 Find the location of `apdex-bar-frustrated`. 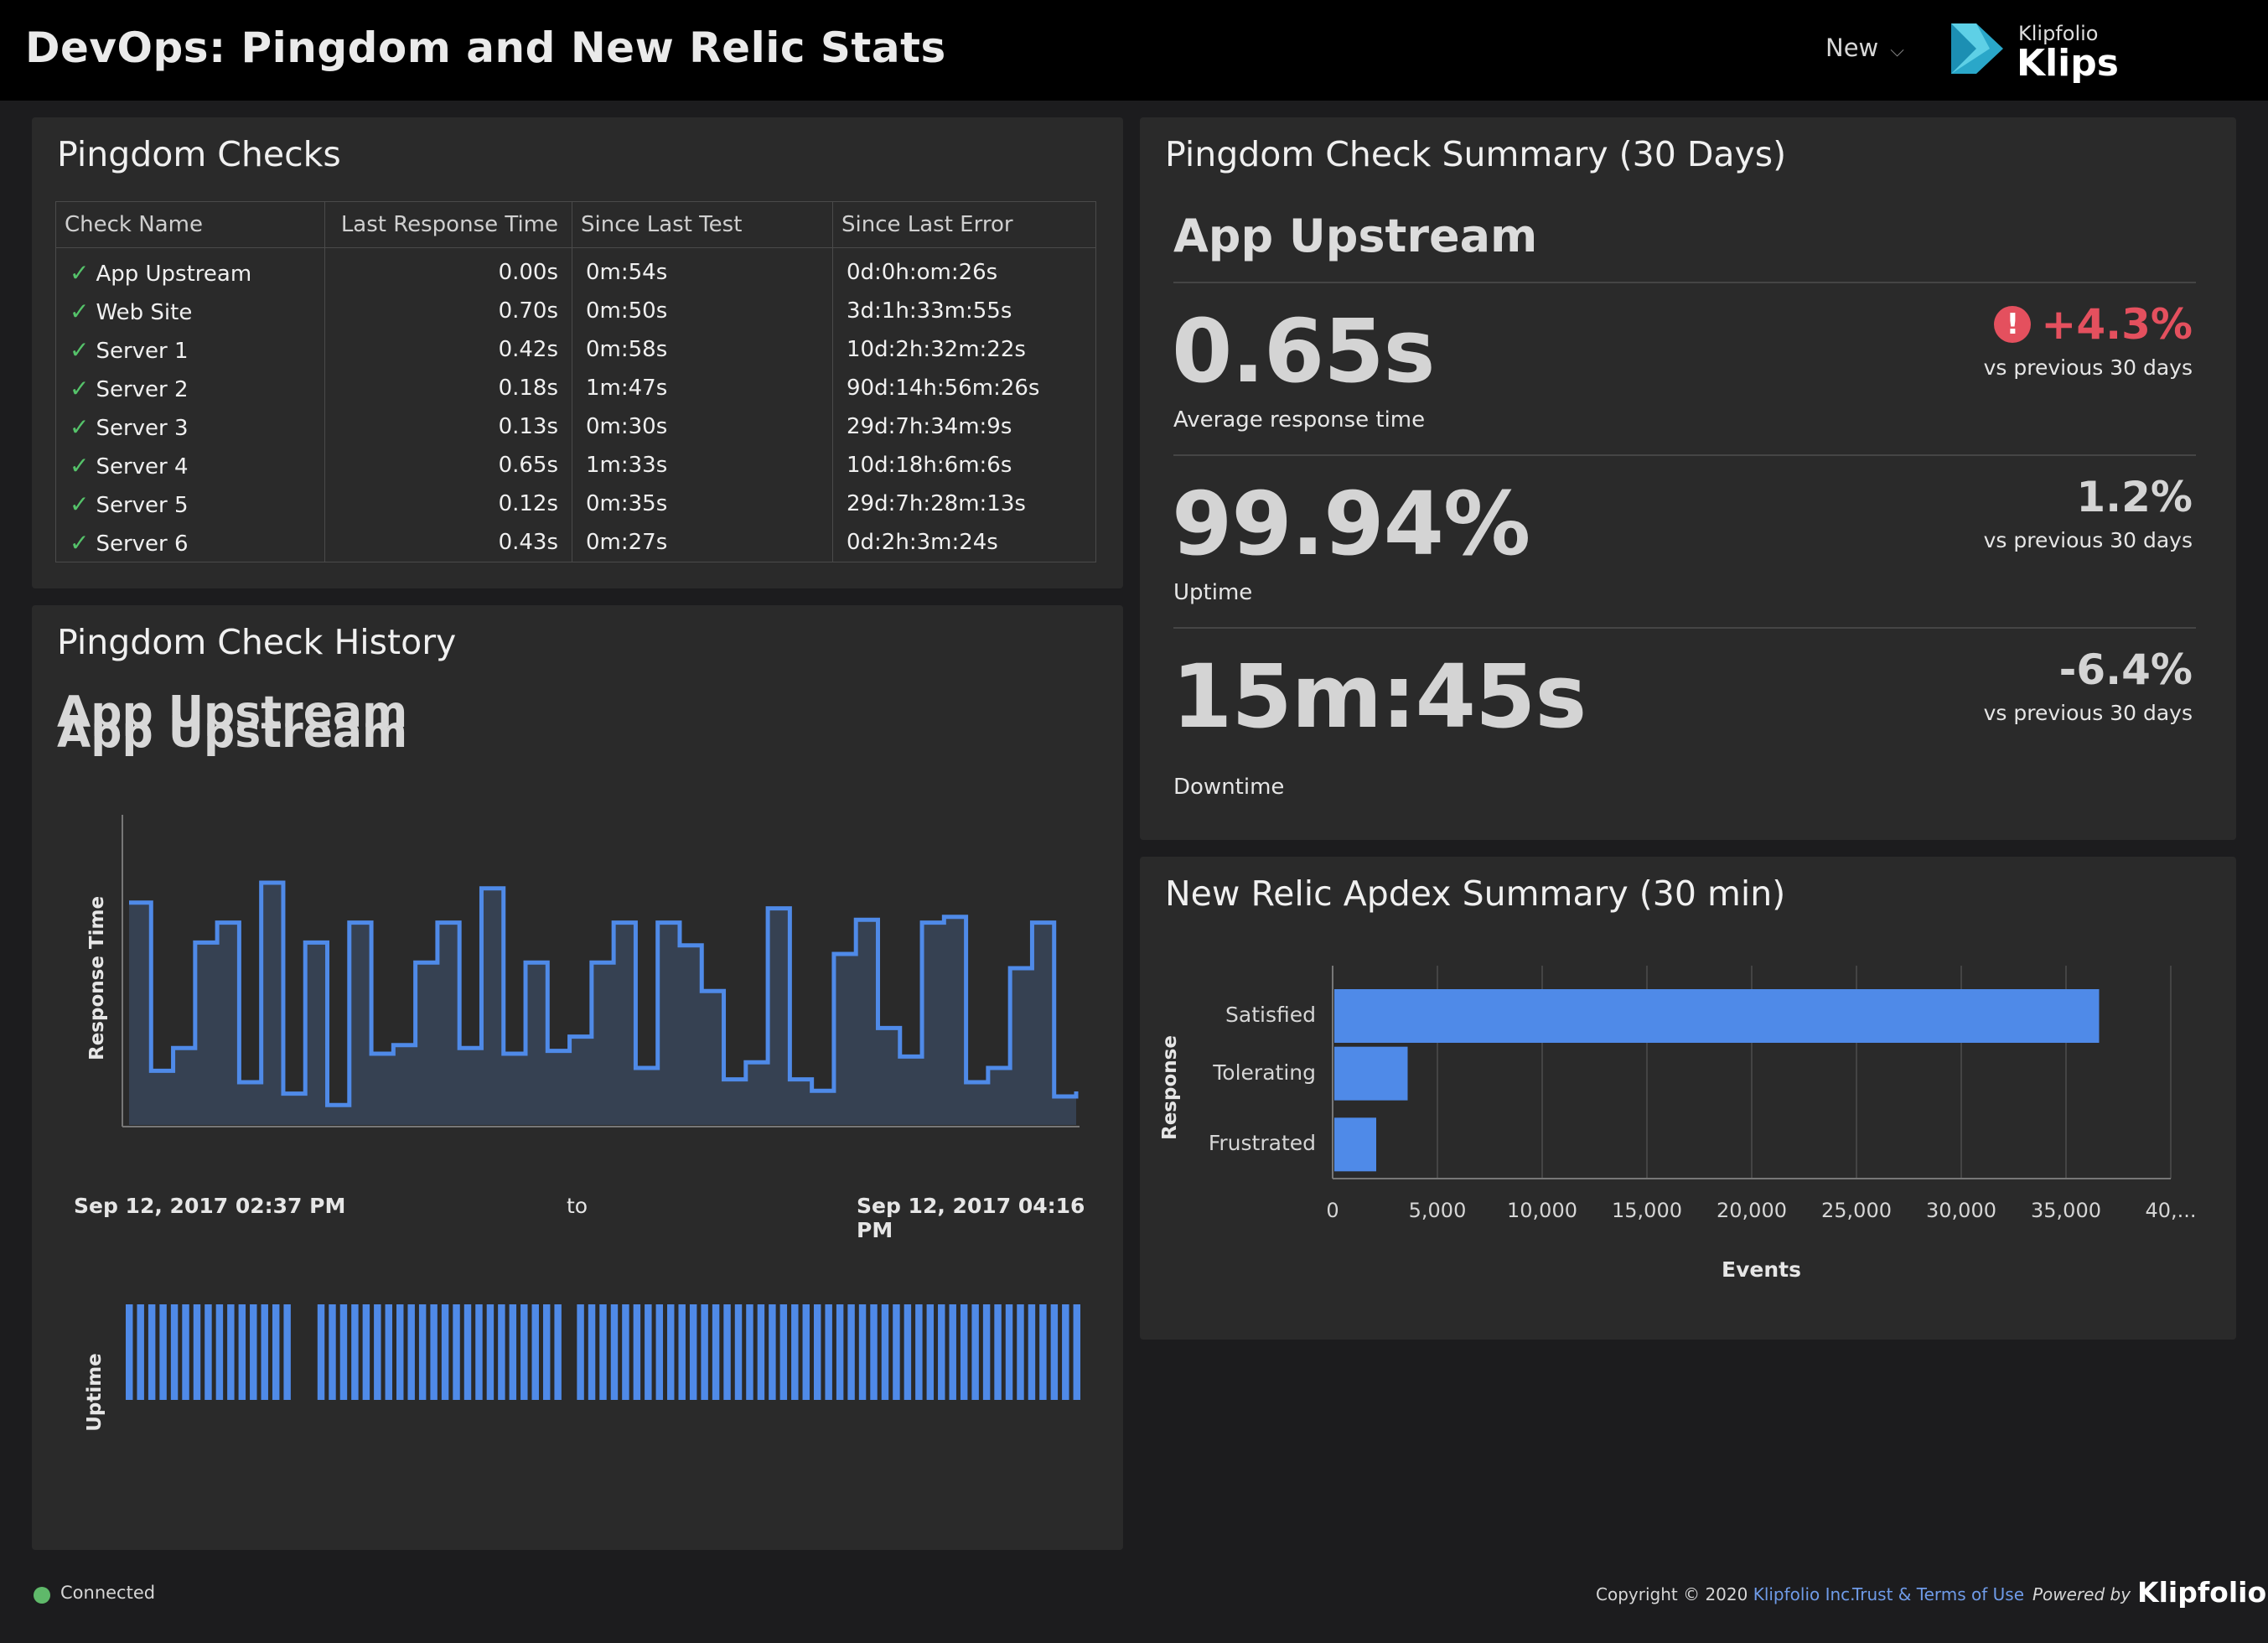

apdex-bar-frustrated is located at coordinates (1355, 1144).